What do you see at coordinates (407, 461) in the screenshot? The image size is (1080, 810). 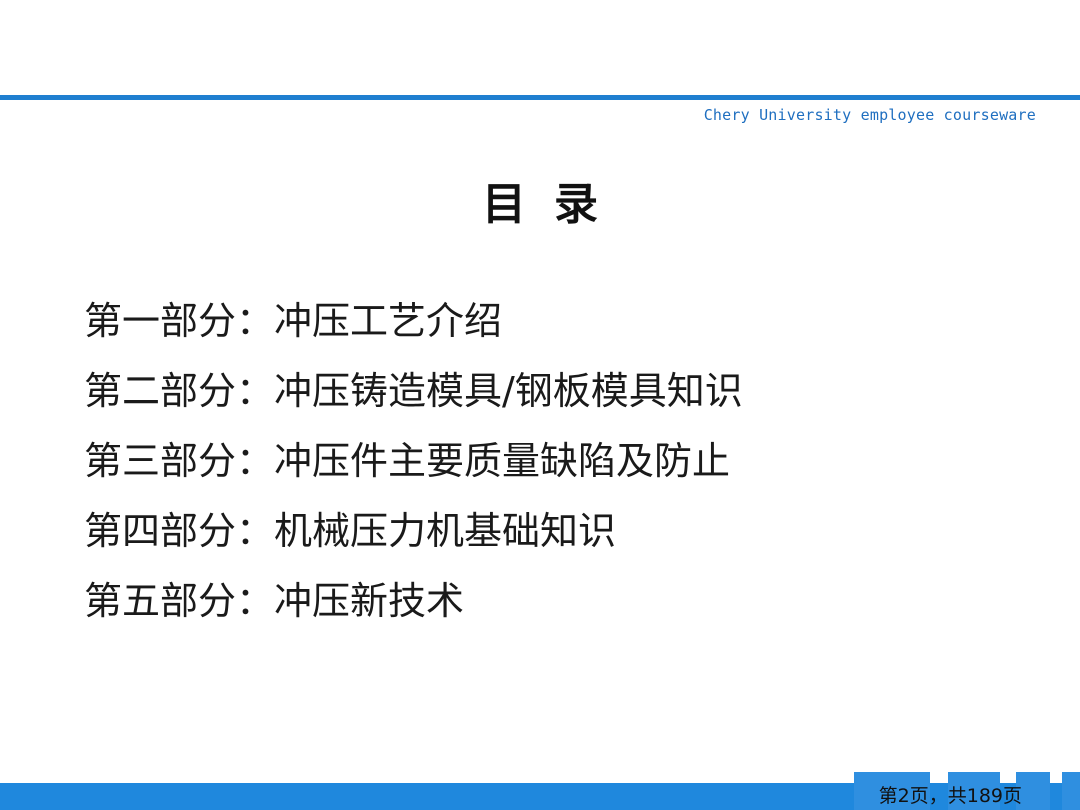 I see `toc-item-part-3: 第三部分：冲压件主要质量缺陷及防止` at bounding box center [407, 461].